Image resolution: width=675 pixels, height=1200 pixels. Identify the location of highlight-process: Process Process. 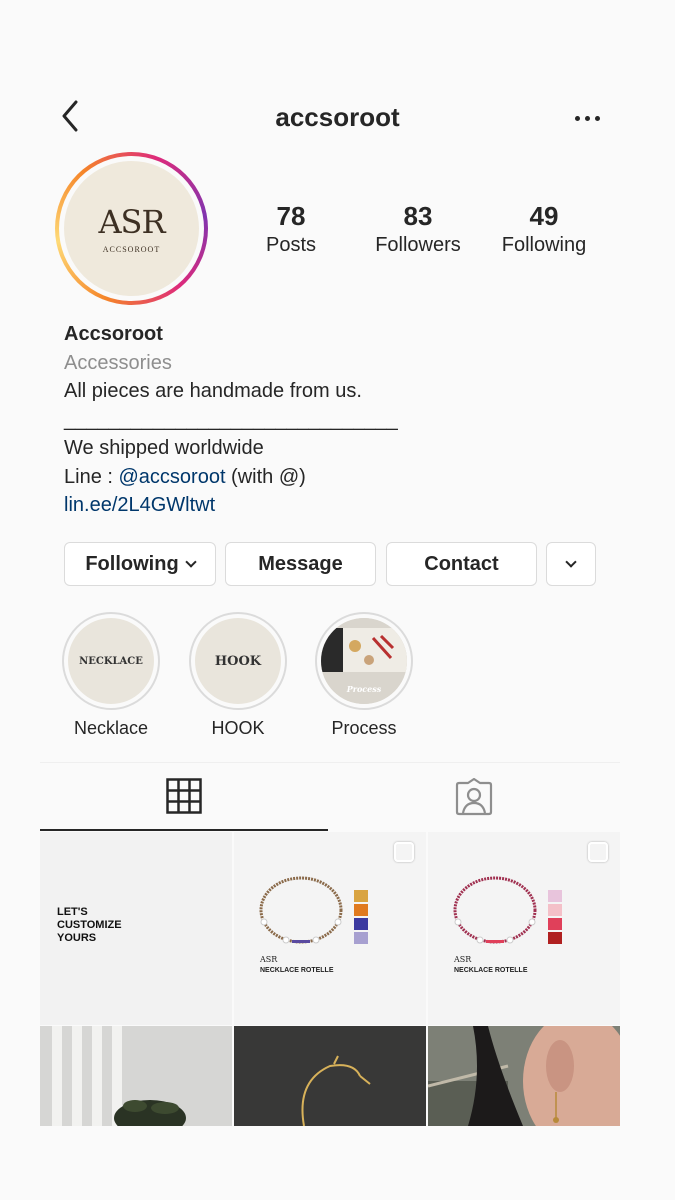
(364, 675).